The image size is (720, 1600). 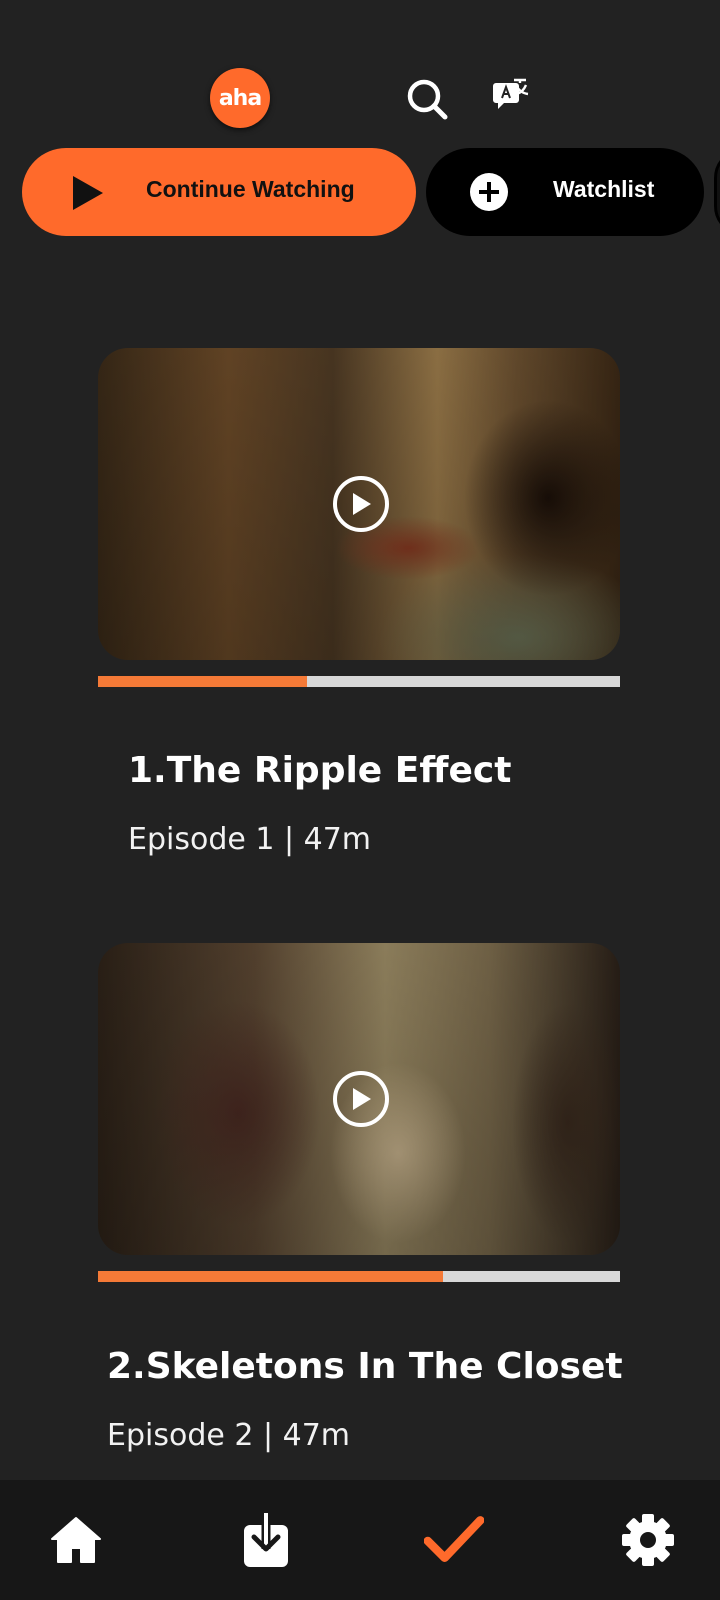 I want to click on top-bar: aha, so click(x=360, y=70).